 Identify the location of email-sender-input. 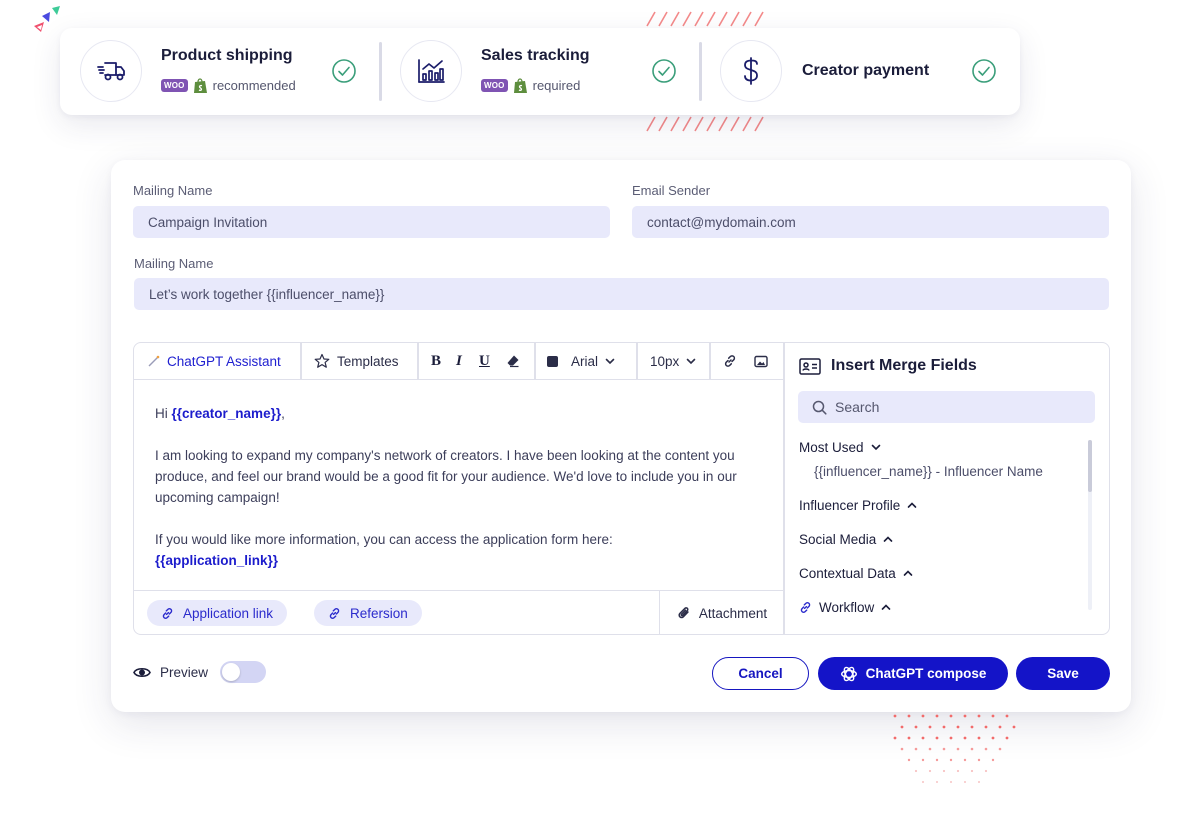
(870, 222).